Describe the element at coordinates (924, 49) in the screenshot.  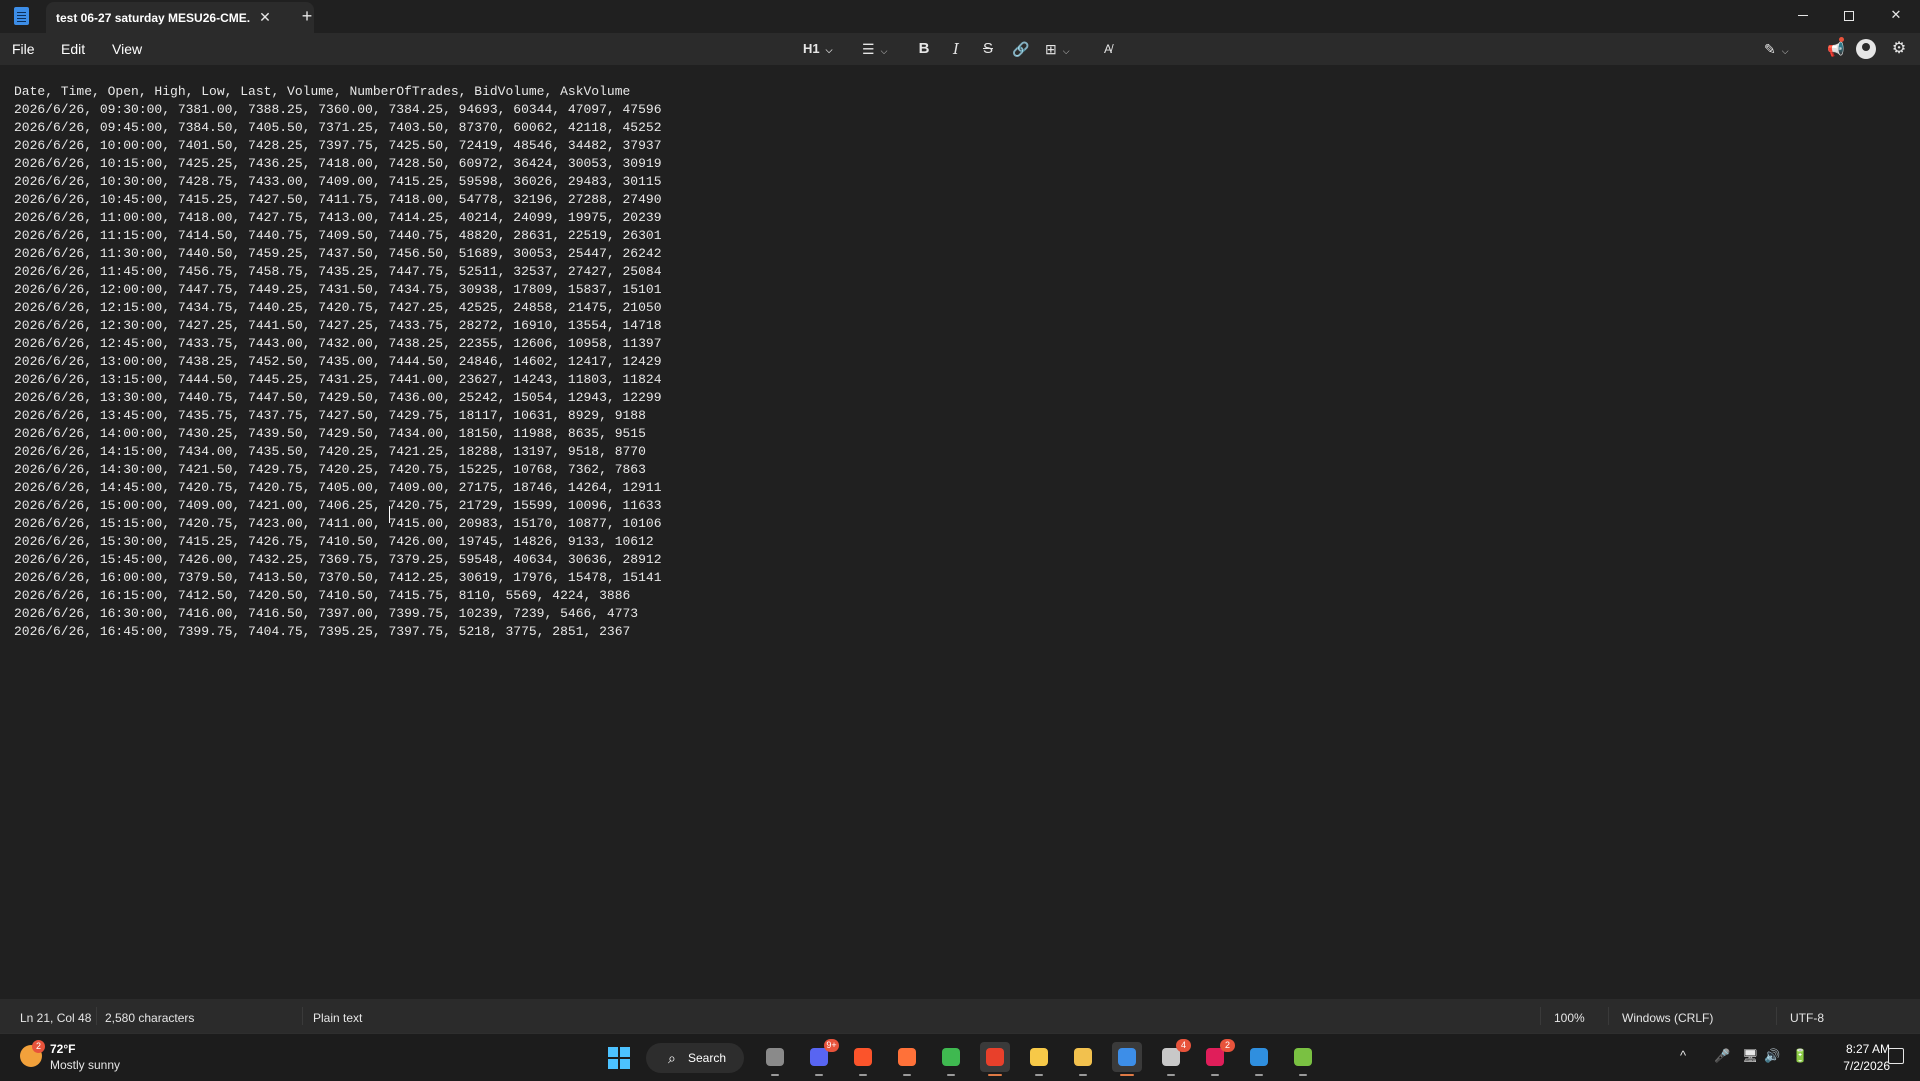
I see `bold-button: B` at that location.